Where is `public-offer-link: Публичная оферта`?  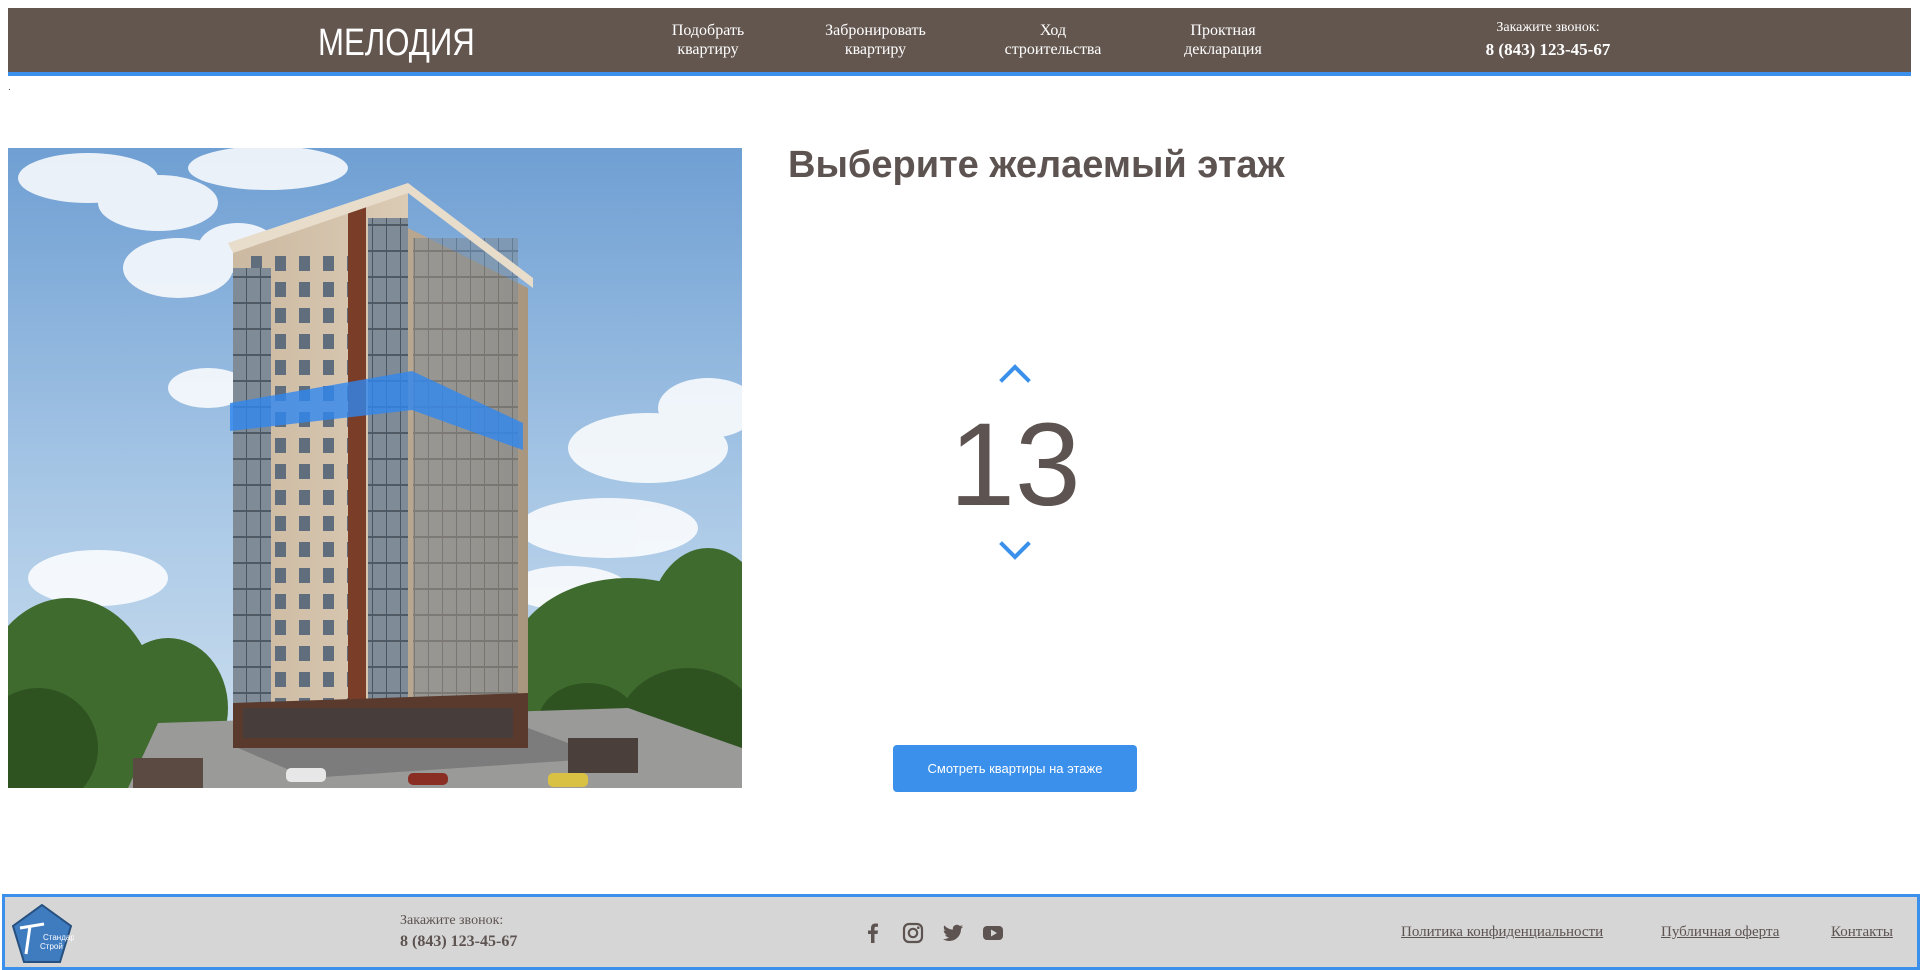 public-offer-link: Публичная оферта is located at coordinates (1720, 932).